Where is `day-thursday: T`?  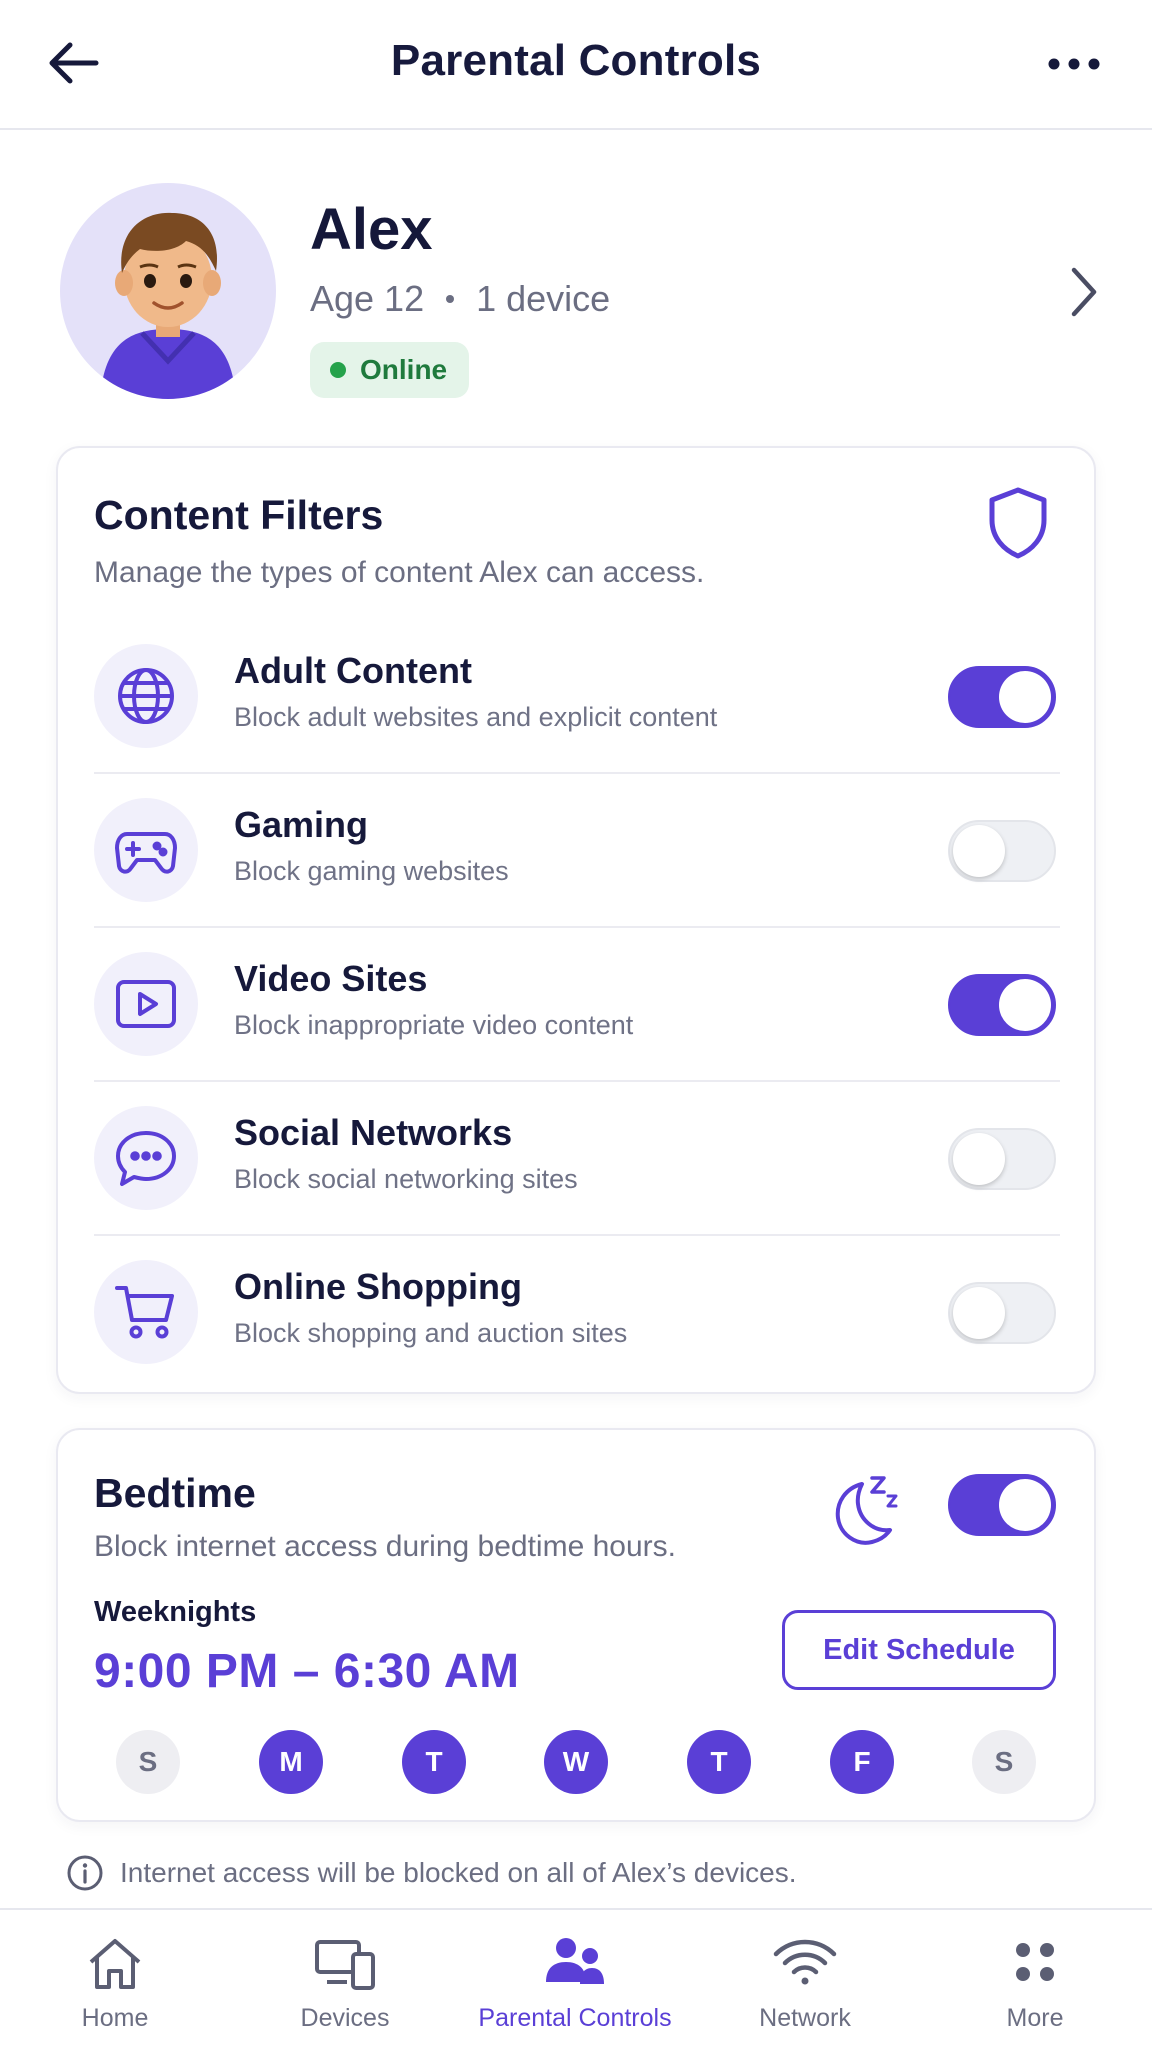
day-thursday: T is located at coordinates (719, 1762).